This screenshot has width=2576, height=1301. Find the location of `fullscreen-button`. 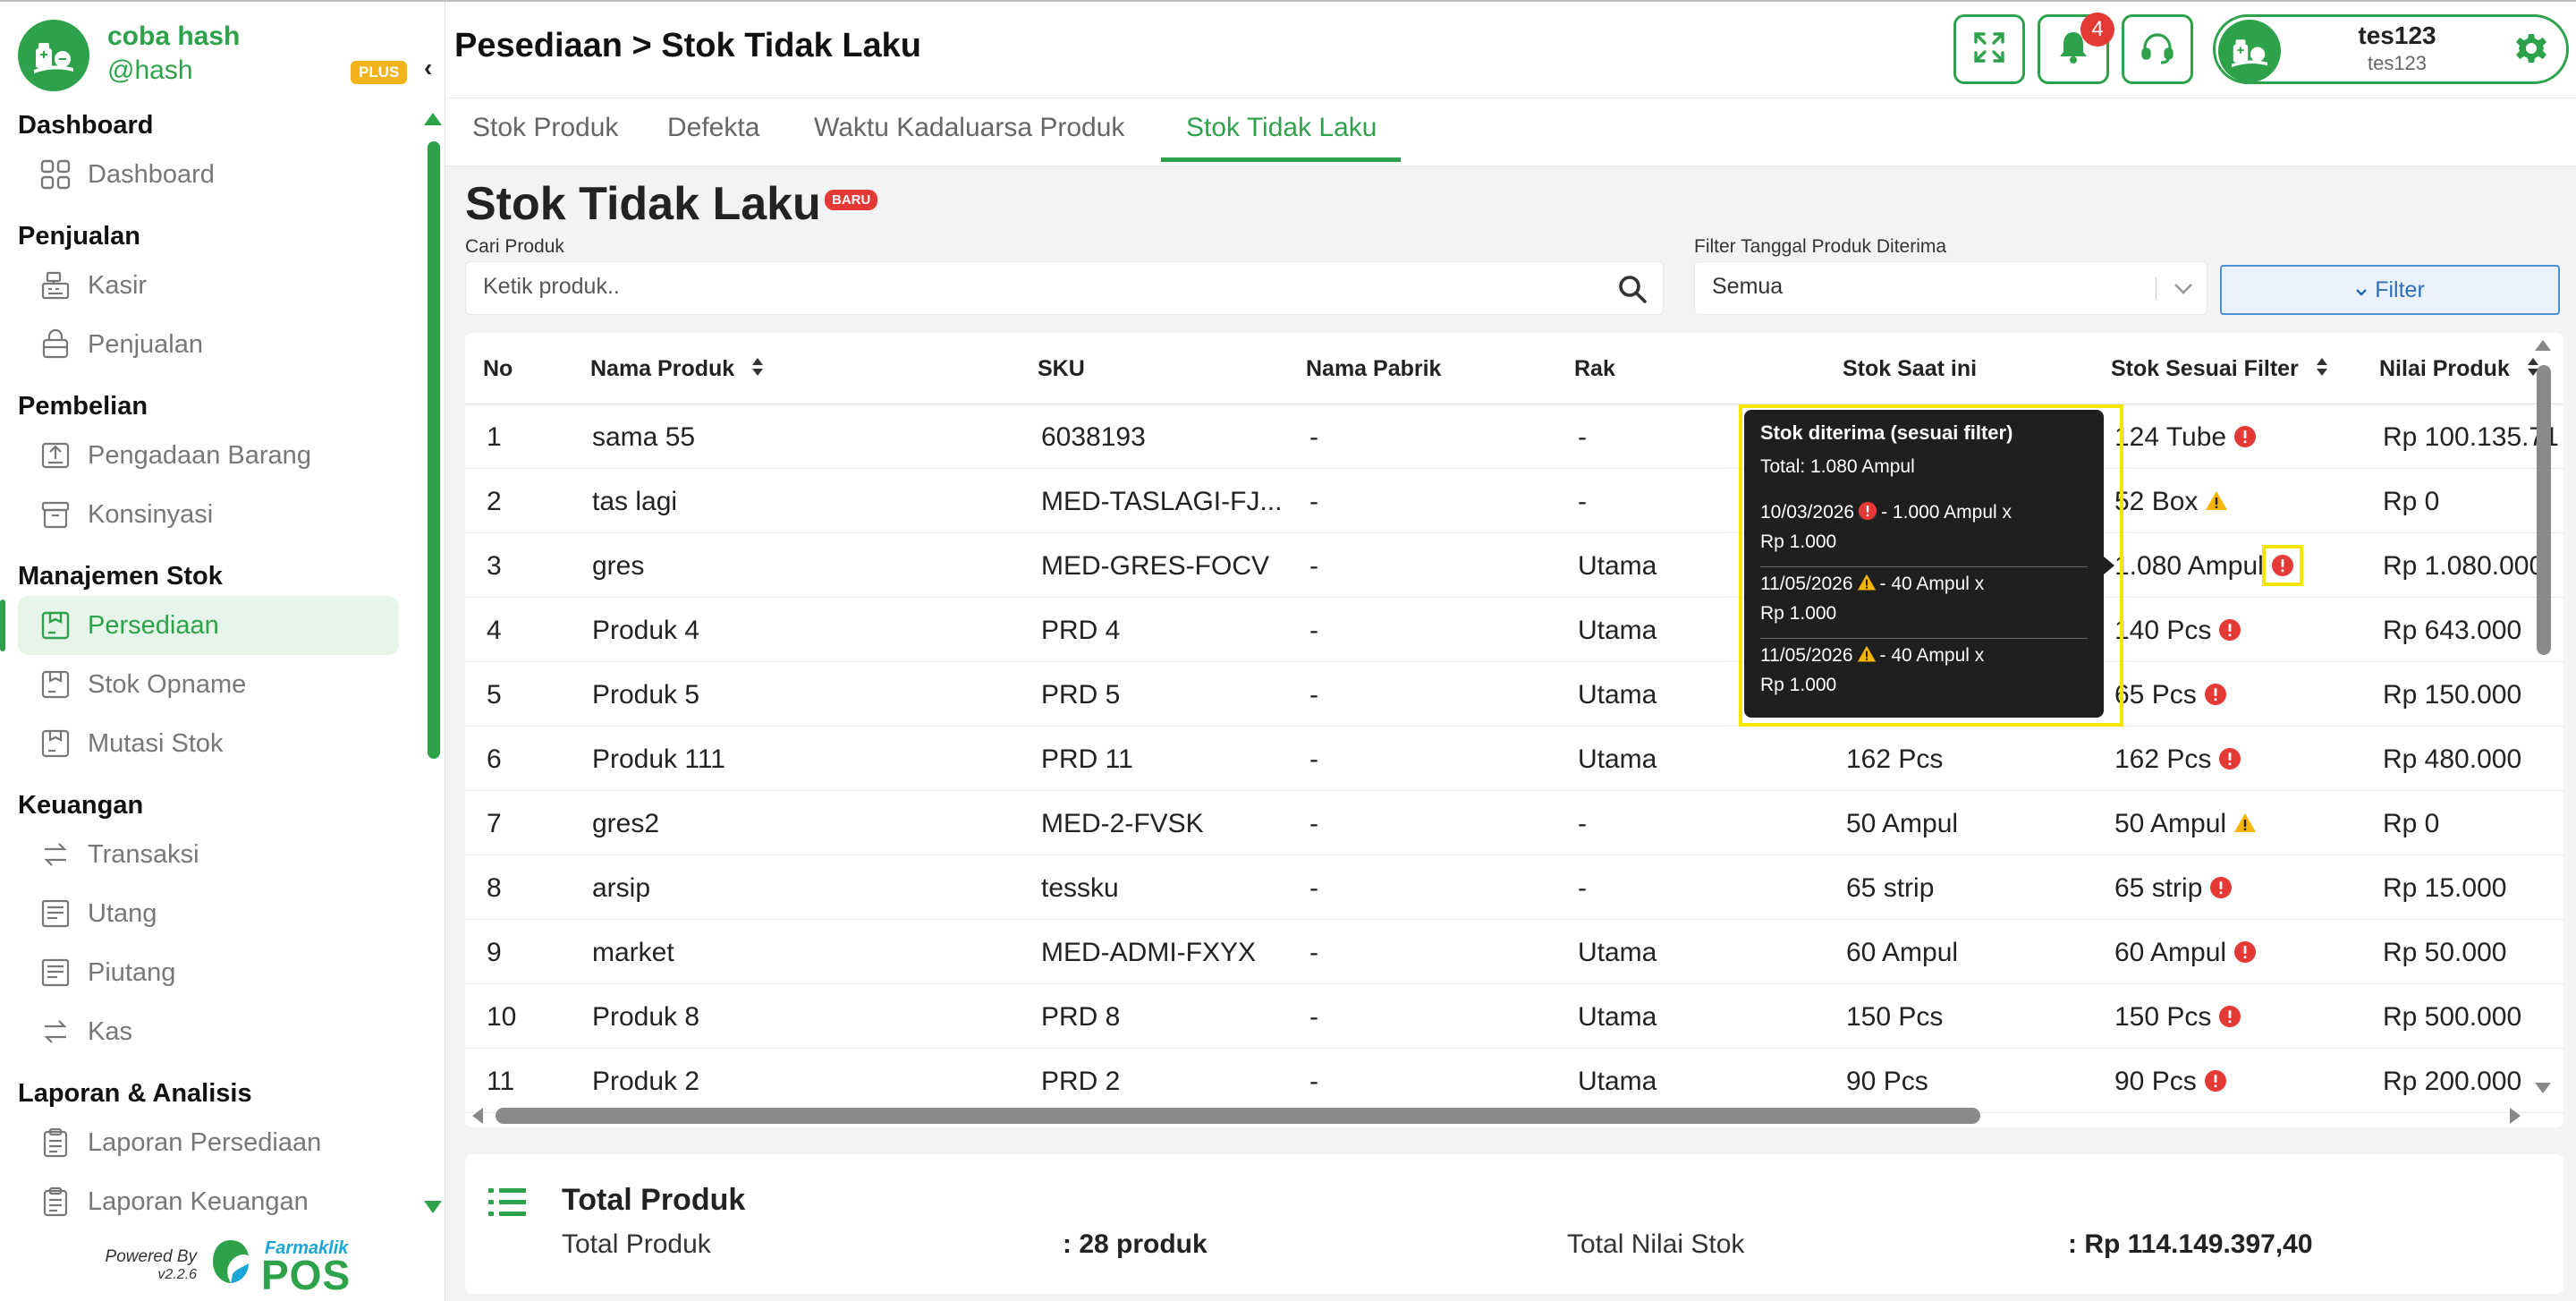

fullscreen-button is located at coordinates (1989, 49).